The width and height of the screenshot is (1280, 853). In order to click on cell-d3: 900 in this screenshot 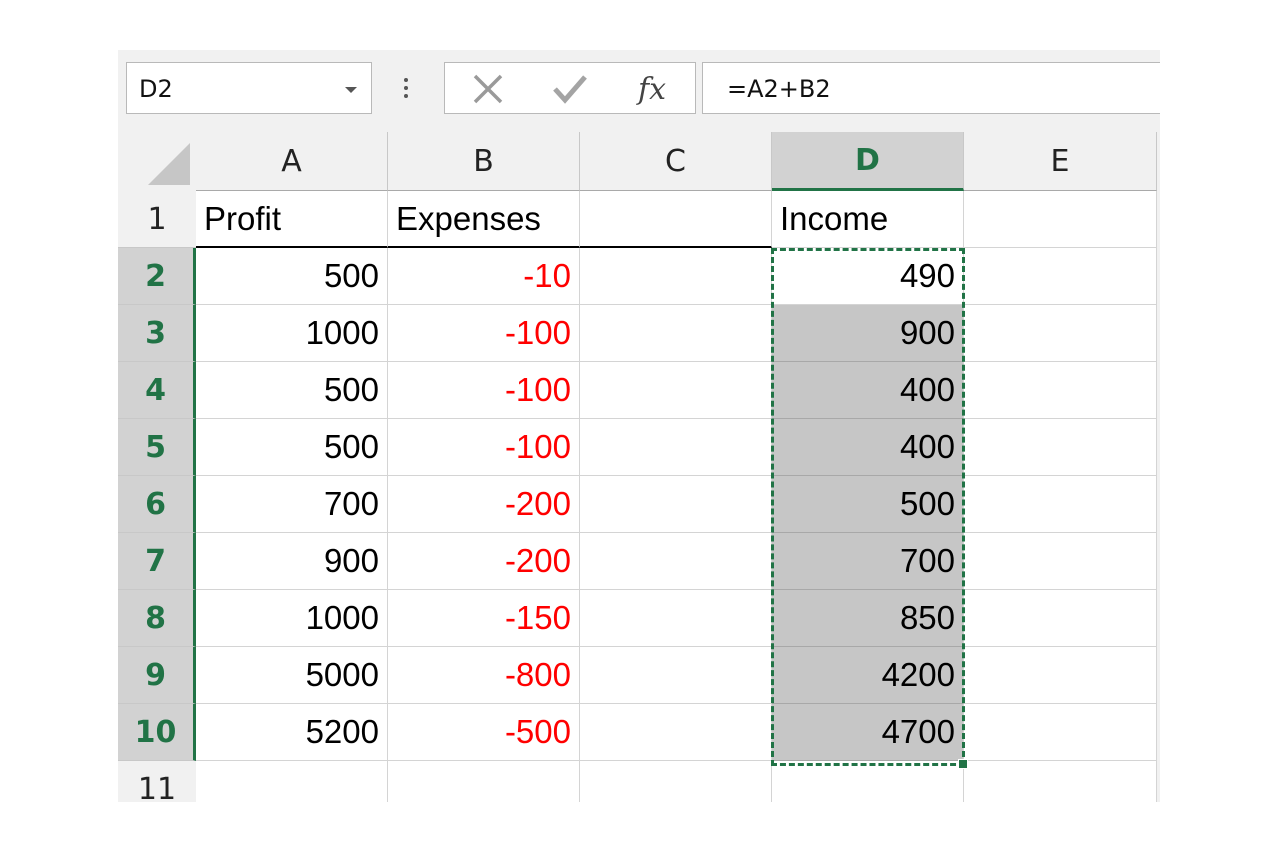, I will do `click(868, 333)`.